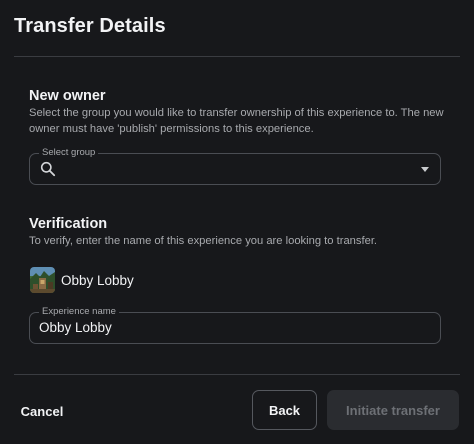 The height and width of the screenshot is (444, 474). I want to click on verification-heading: Verification, so click(68, 224).